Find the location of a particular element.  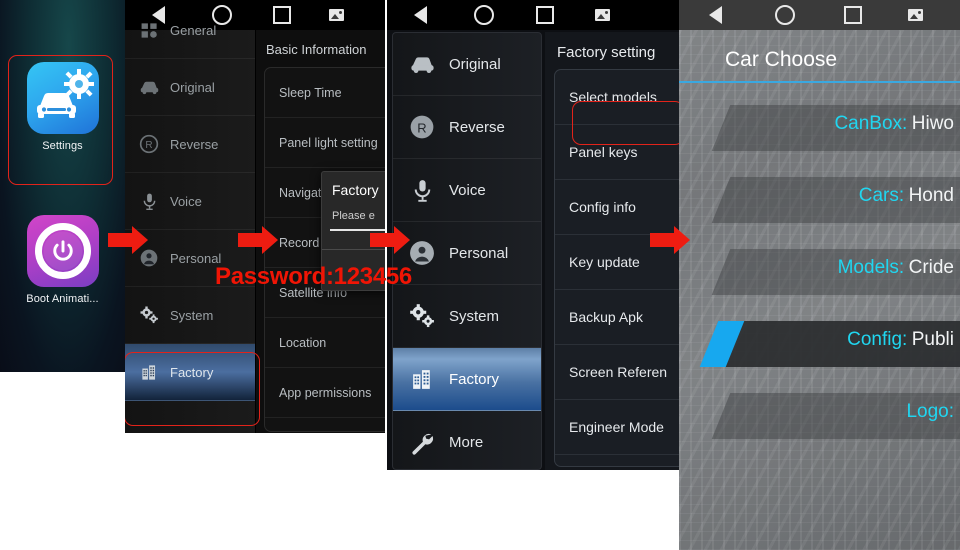

power-icon is located at coordinates (62, 250).